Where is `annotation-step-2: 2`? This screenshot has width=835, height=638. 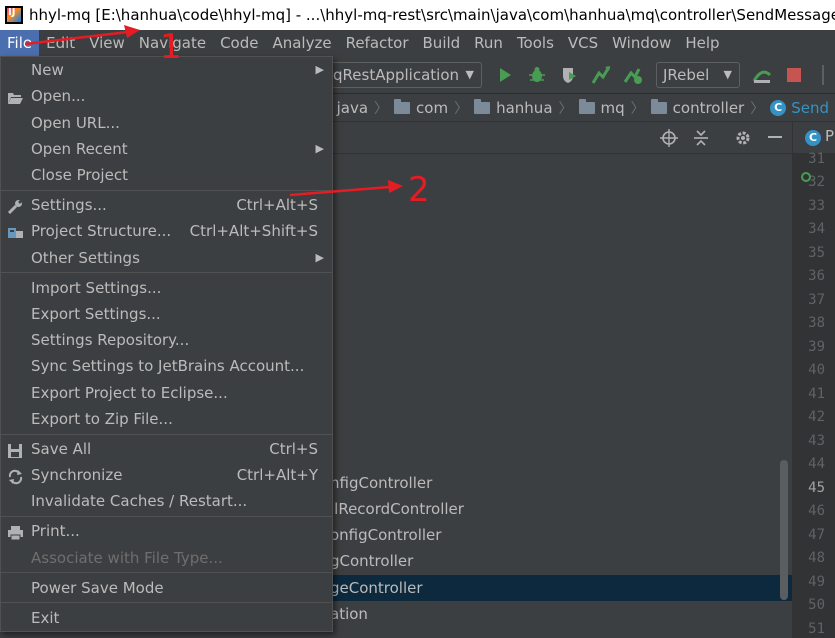
annotation-step-2: 2 is located at coordinates (419, 190).